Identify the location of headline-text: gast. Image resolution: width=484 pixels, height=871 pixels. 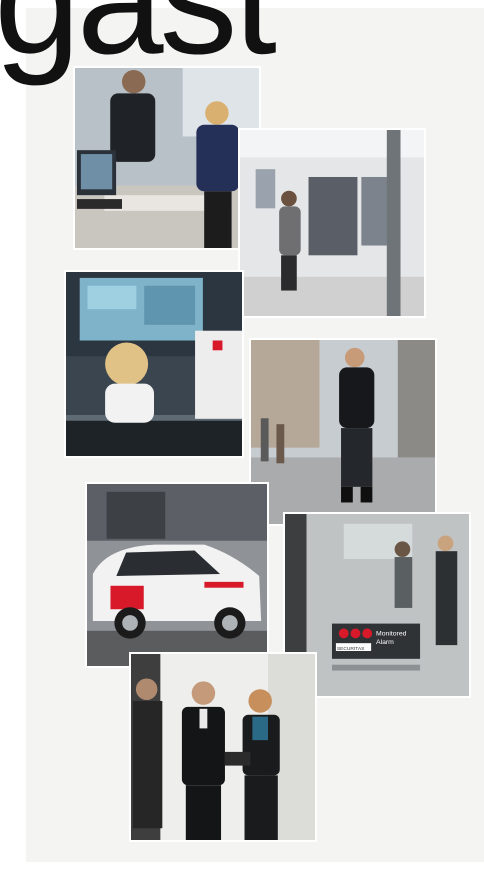
(138, 43).